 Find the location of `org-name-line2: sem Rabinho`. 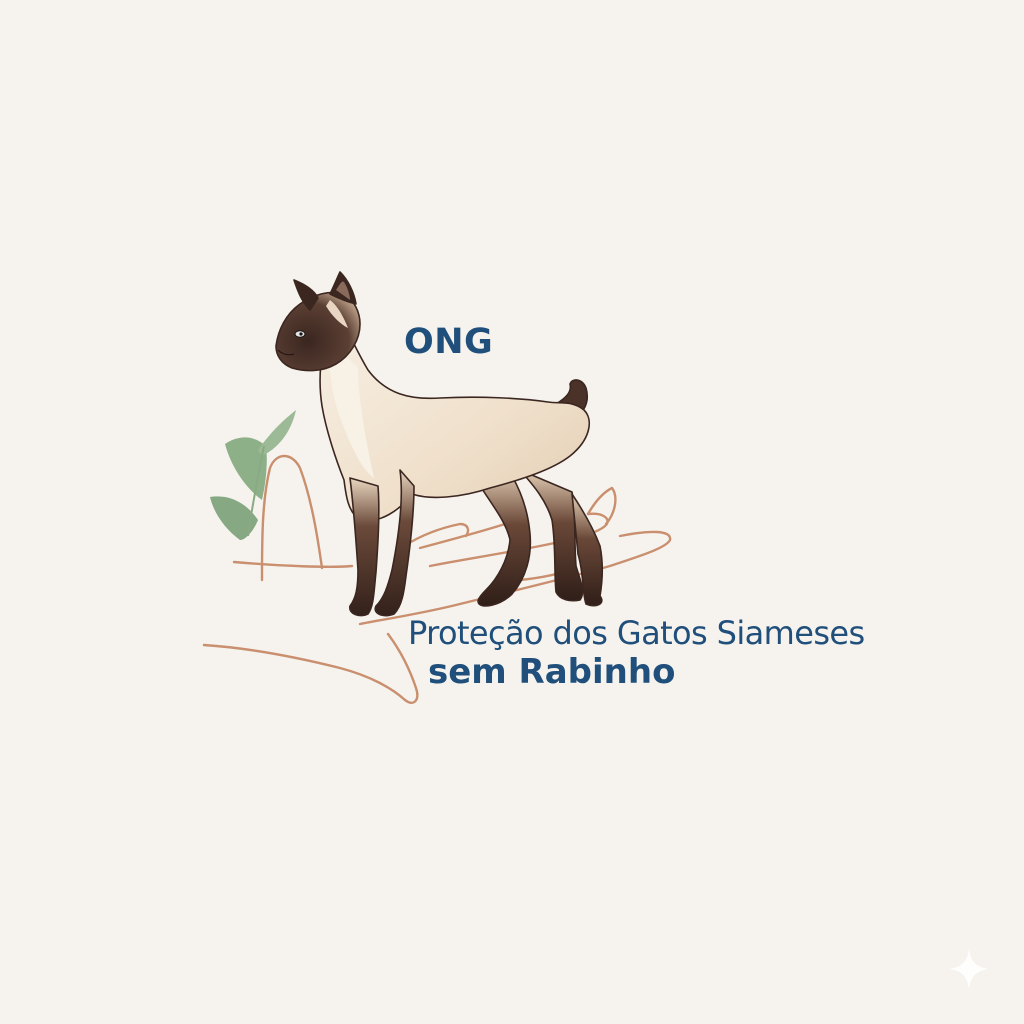

org-name-line2: sem Rabinho is located at coordinates (552, 672).